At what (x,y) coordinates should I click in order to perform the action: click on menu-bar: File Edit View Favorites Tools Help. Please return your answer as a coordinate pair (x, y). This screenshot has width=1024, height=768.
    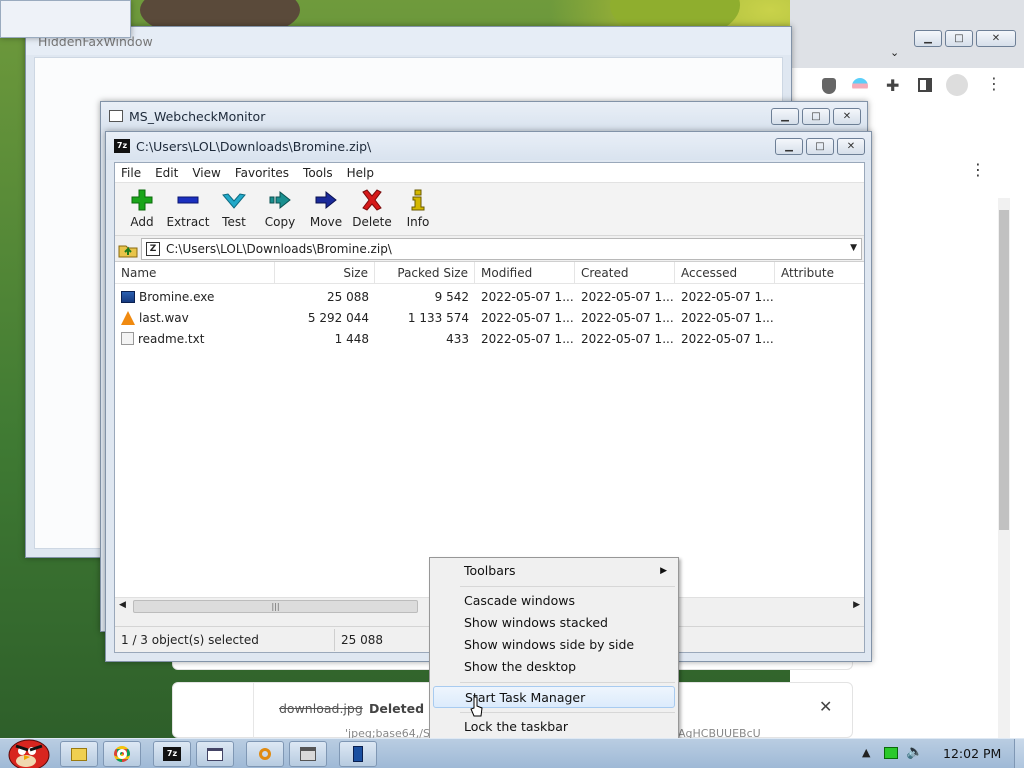
    Looking at the image, I should click on (489, 173).